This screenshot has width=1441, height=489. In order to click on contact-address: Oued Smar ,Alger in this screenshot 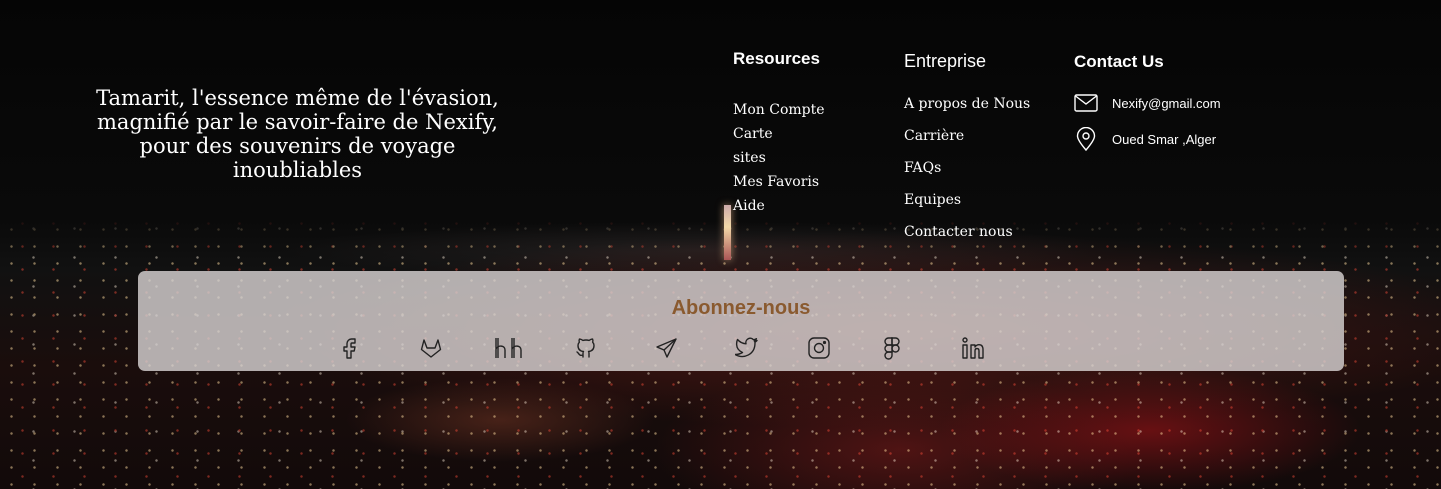, I will do `click(1164, 139)`.